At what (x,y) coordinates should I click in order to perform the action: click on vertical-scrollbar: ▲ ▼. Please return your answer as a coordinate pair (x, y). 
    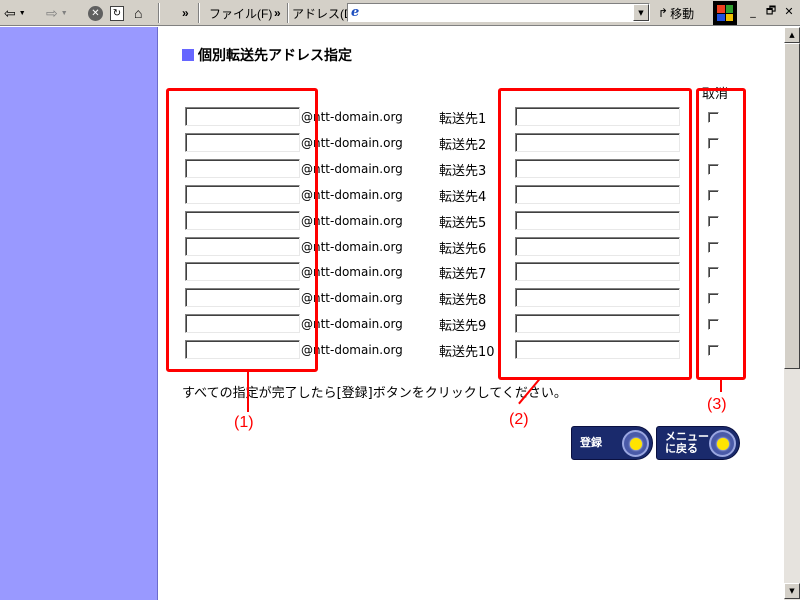
    Looking at the image, I should click on (791, 313).